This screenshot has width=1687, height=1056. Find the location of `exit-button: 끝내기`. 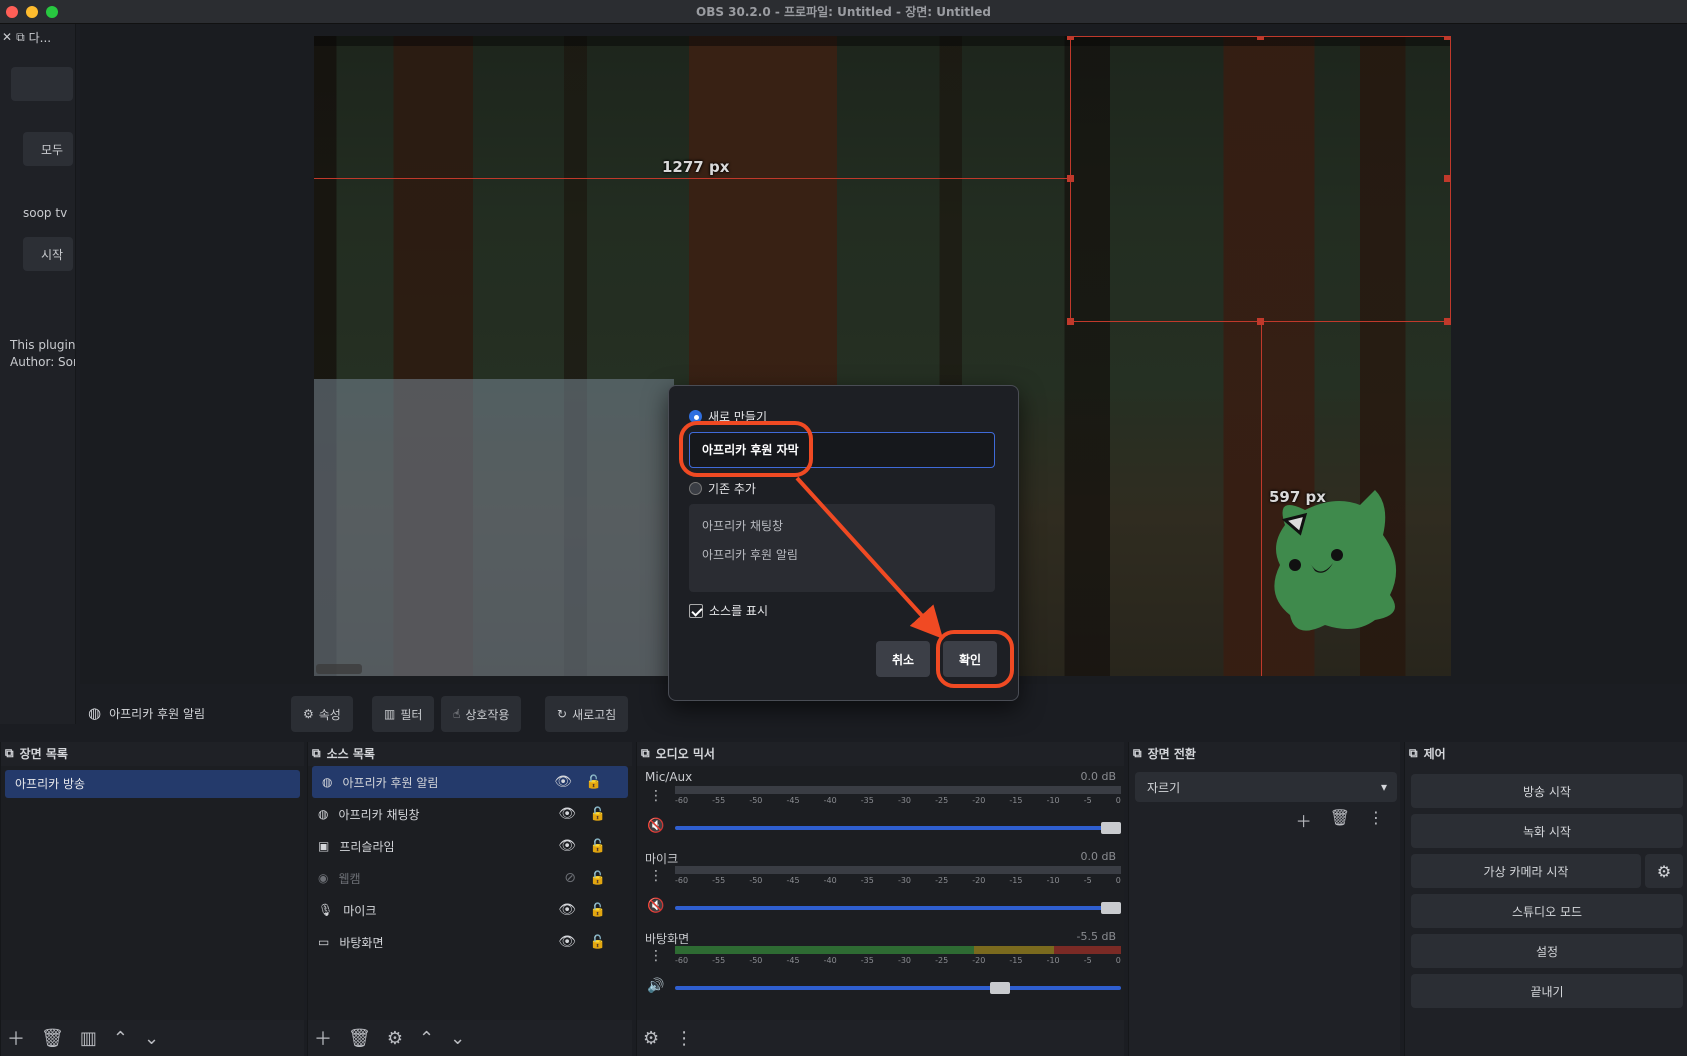

exit-button: 끝내기 is located at coordinates (1547, 991).